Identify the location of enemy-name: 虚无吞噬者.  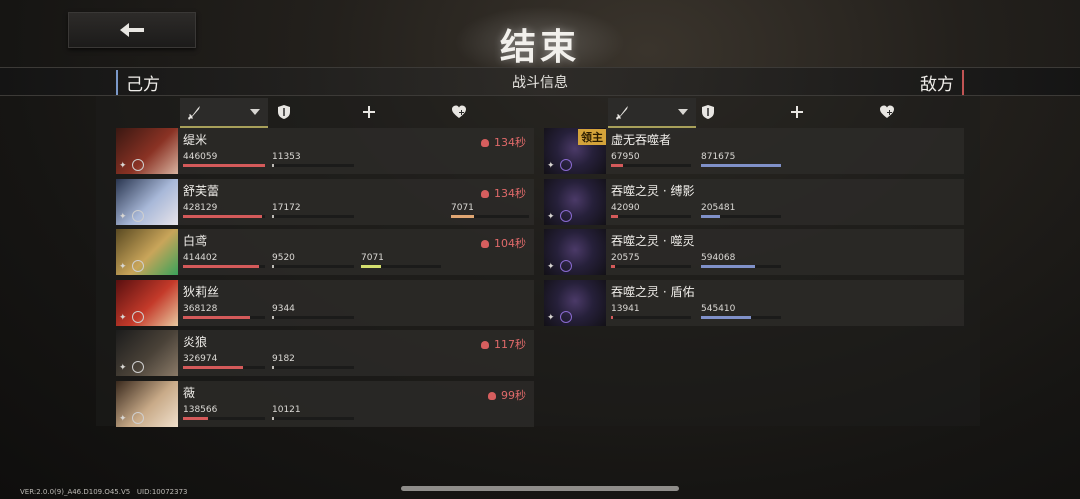
(641, 140).